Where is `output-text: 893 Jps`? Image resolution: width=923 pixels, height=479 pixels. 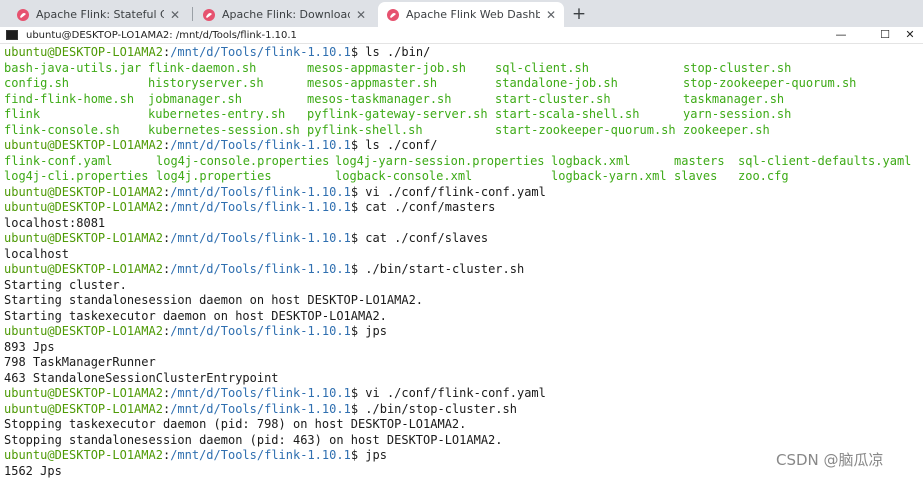 output-text: 893 Jps is located at coordinates (29, 346).